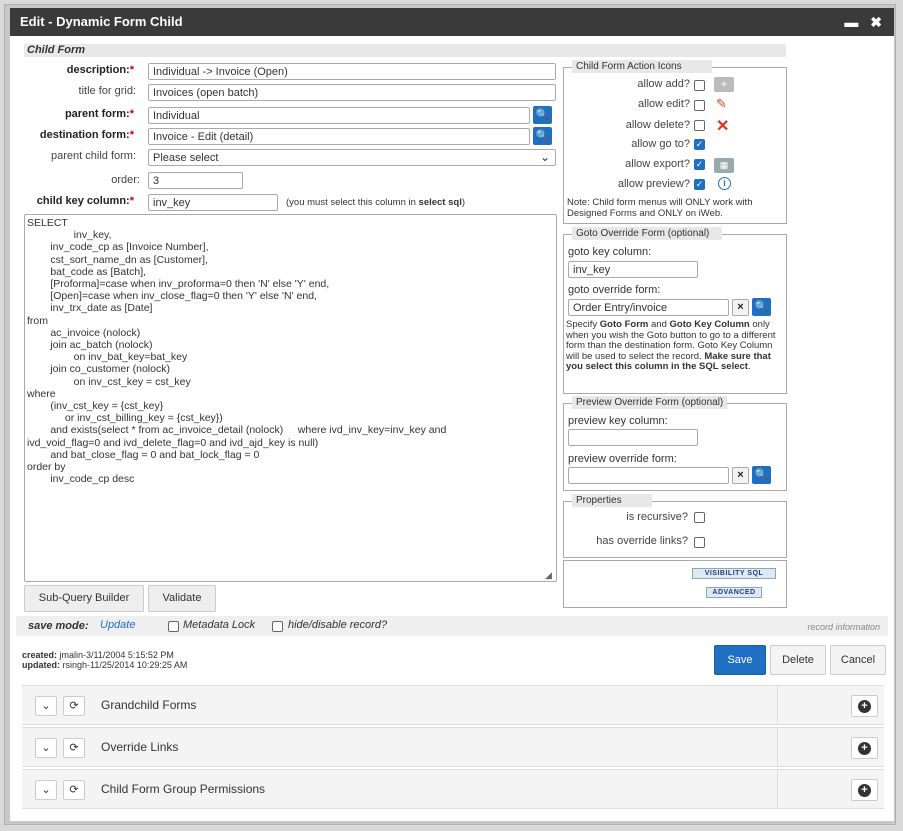  I want to click on preview-form-clear-button: ×, so click(740, 475).